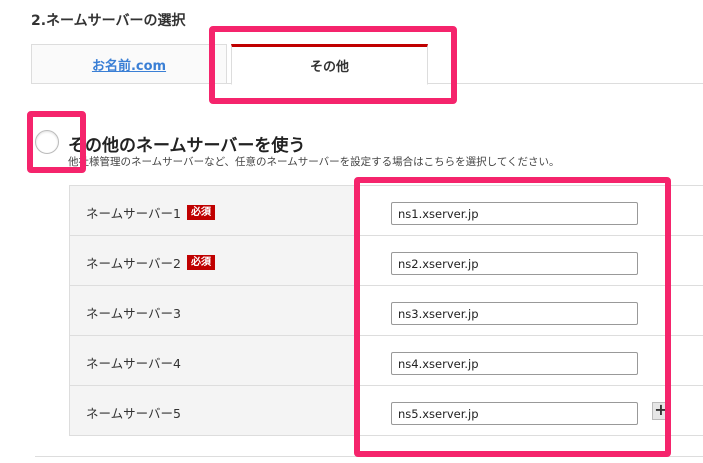 This screenshot has height=463, width=703. I want to click on nameserver-label-text: ネームサーバー2, so click(133, 263).